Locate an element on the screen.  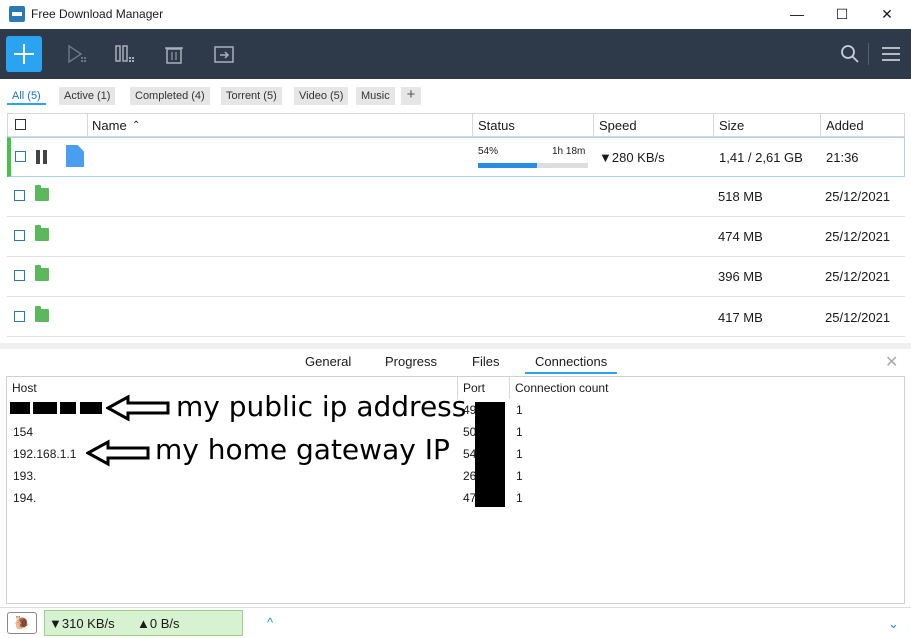
toolbar is located at coordinates (455, 54).